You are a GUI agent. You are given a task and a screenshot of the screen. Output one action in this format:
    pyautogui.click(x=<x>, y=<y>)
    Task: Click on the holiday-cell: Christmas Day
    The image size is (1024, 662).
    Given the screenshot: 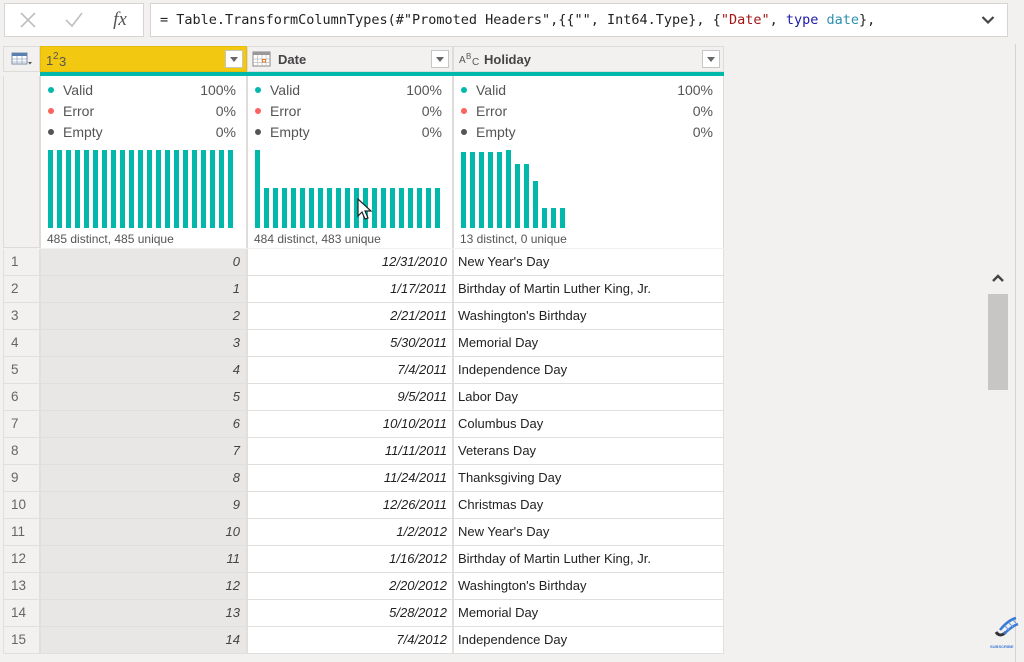 What is the action you would take?
    pyautogui.click(x=588, y=505)
    